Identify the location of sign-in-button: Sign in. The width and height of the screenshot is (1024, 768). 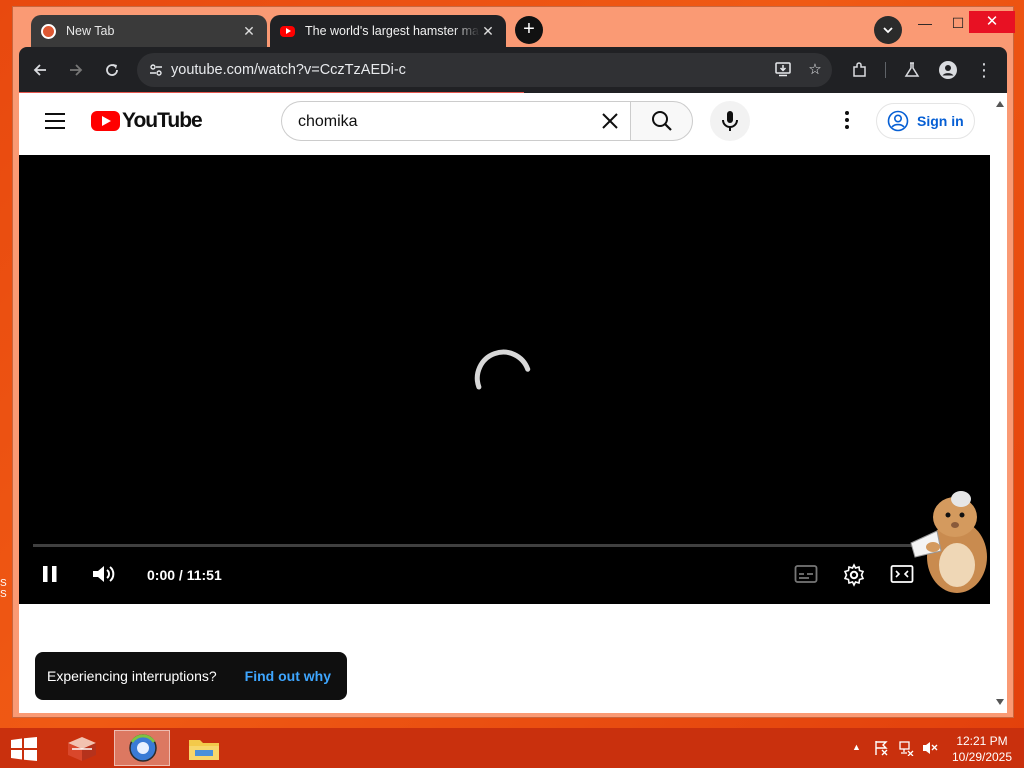
(925, 121).